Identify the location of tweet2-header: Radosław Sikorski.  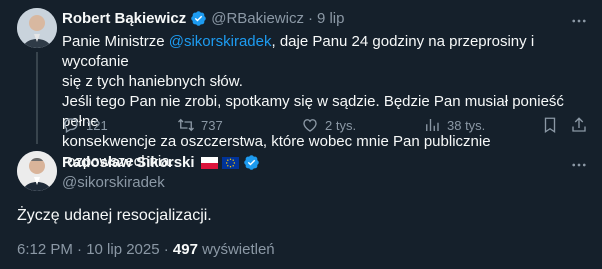
(161, 162).